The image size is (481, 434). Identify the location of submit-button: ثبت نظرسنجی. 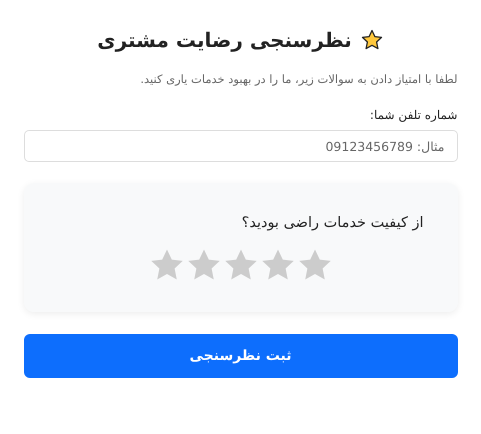
(241, 356).